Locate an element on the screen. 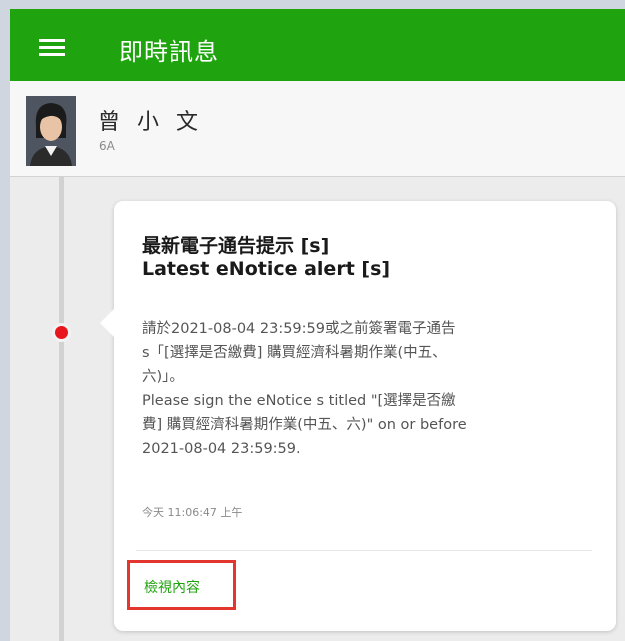 The image size is (625, 641). notice-body-line: Please sign the eNotice s titled "[選擇是否繳 is located at coordinates (299, 401).